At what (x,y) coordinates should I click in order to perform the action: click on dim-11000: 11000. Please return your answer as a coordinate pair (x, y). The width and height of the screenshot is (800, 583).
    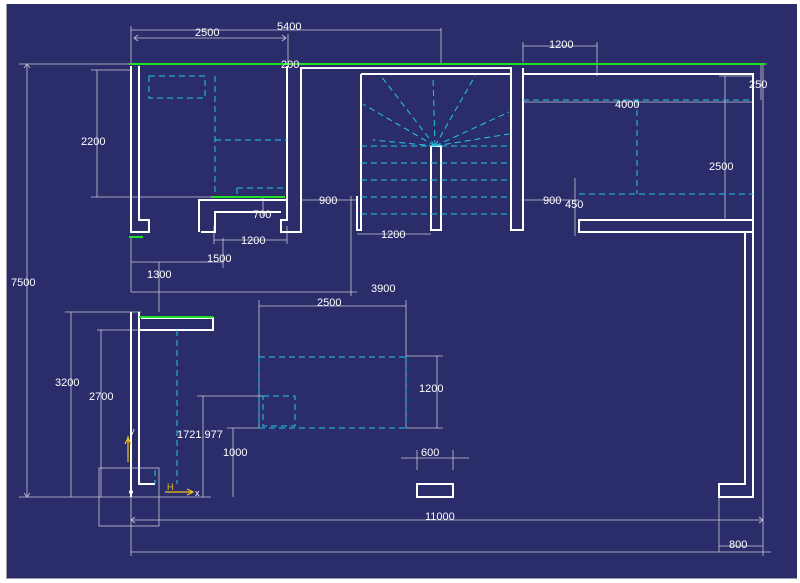
    Looking at the image, I should click on (440, 517).